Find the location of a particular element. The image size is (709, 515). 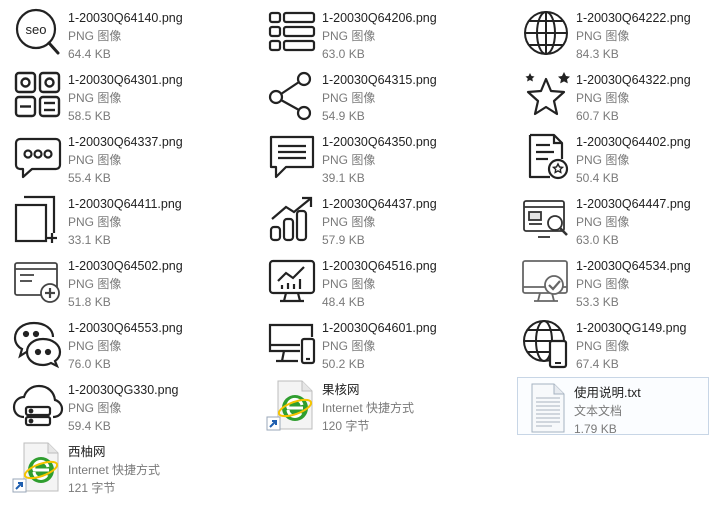

file-size: 60.7 KB is located at coordinates (597, 116).